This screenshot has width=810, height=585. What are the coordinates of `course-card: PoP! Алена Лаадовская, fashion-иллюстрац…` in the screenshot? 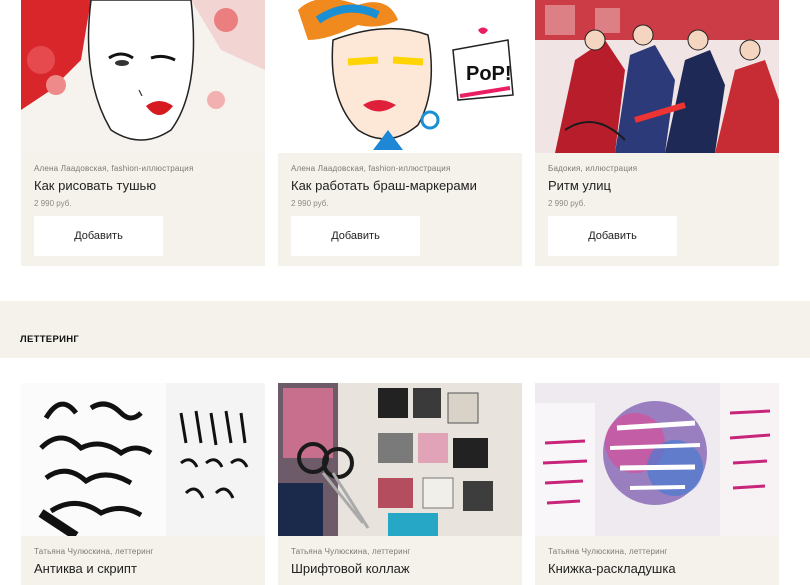 It's located at (400, 133).